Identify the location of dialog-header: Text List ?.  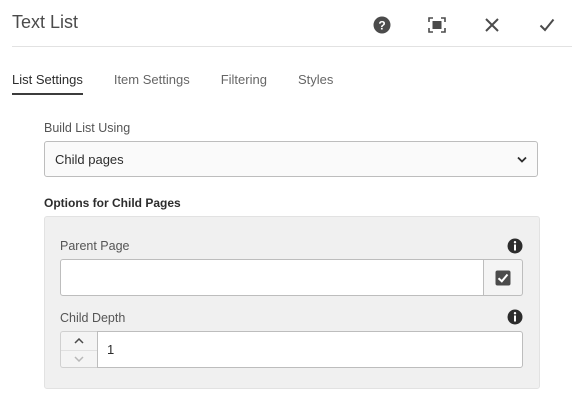
(287, 23).